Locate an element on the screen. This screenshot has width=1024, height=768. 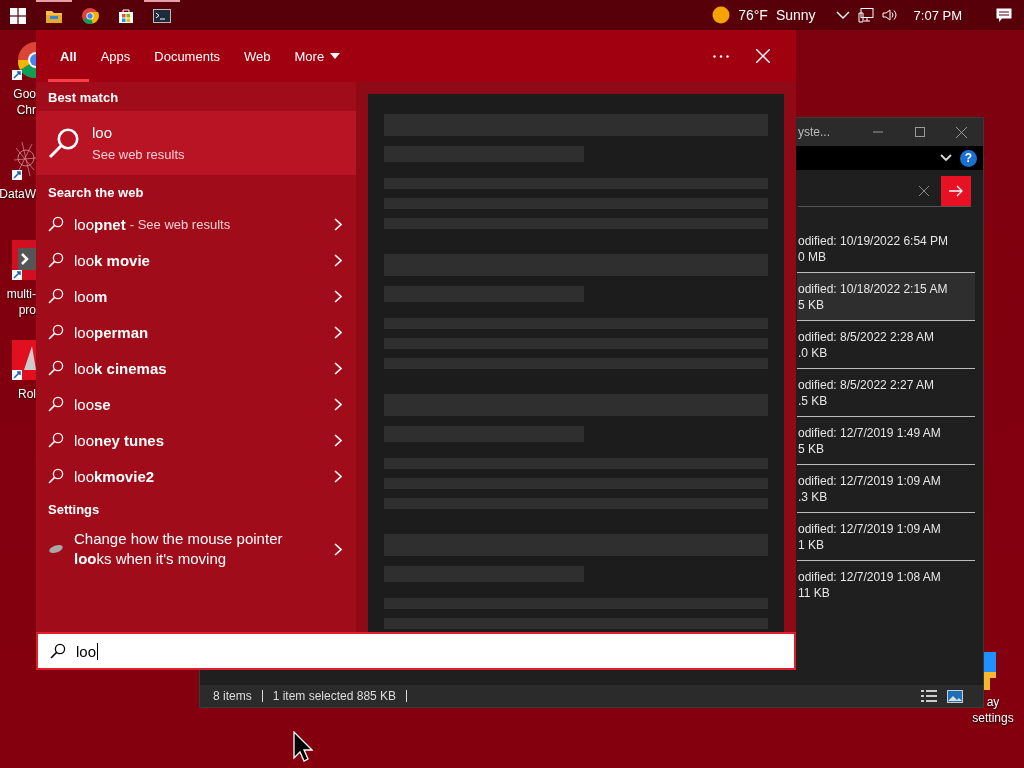
ellipsis-icon is located at coordinates (721, 56).